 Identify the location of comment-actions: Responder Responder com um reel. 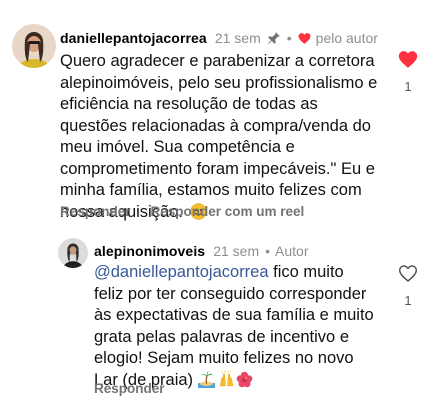
(192, 211).